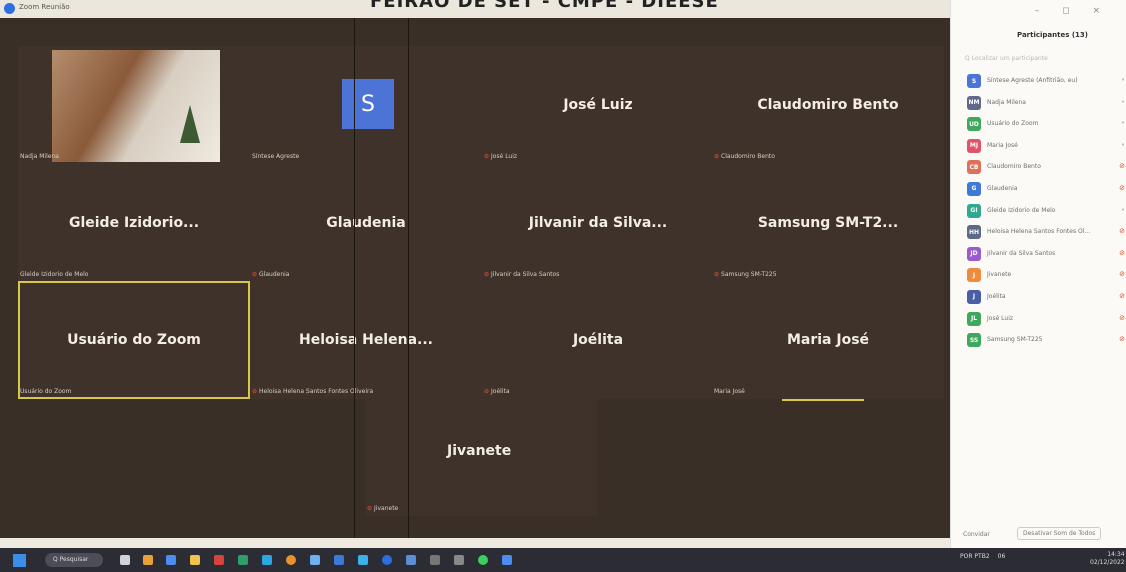  What do you see at coordinates (974, 145) in the screenshot?
I see `participant-avatar: MJ` at bounding box center [974, 145].